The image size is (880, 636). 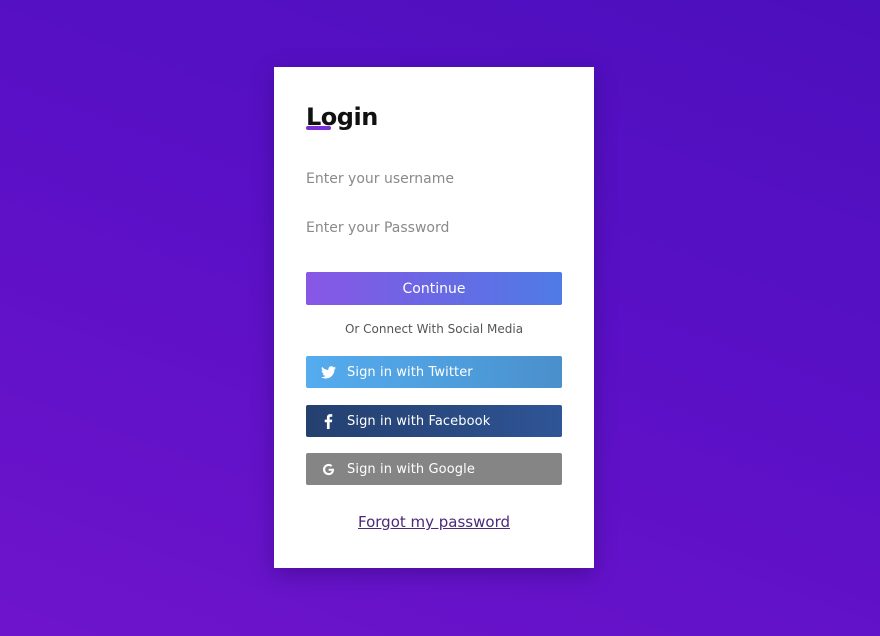 What do you see at coordinates (419, 421) in the screenshot?
I see `facebook-signin-label: Sign in with Facebook` at bounding box center [419, 421].